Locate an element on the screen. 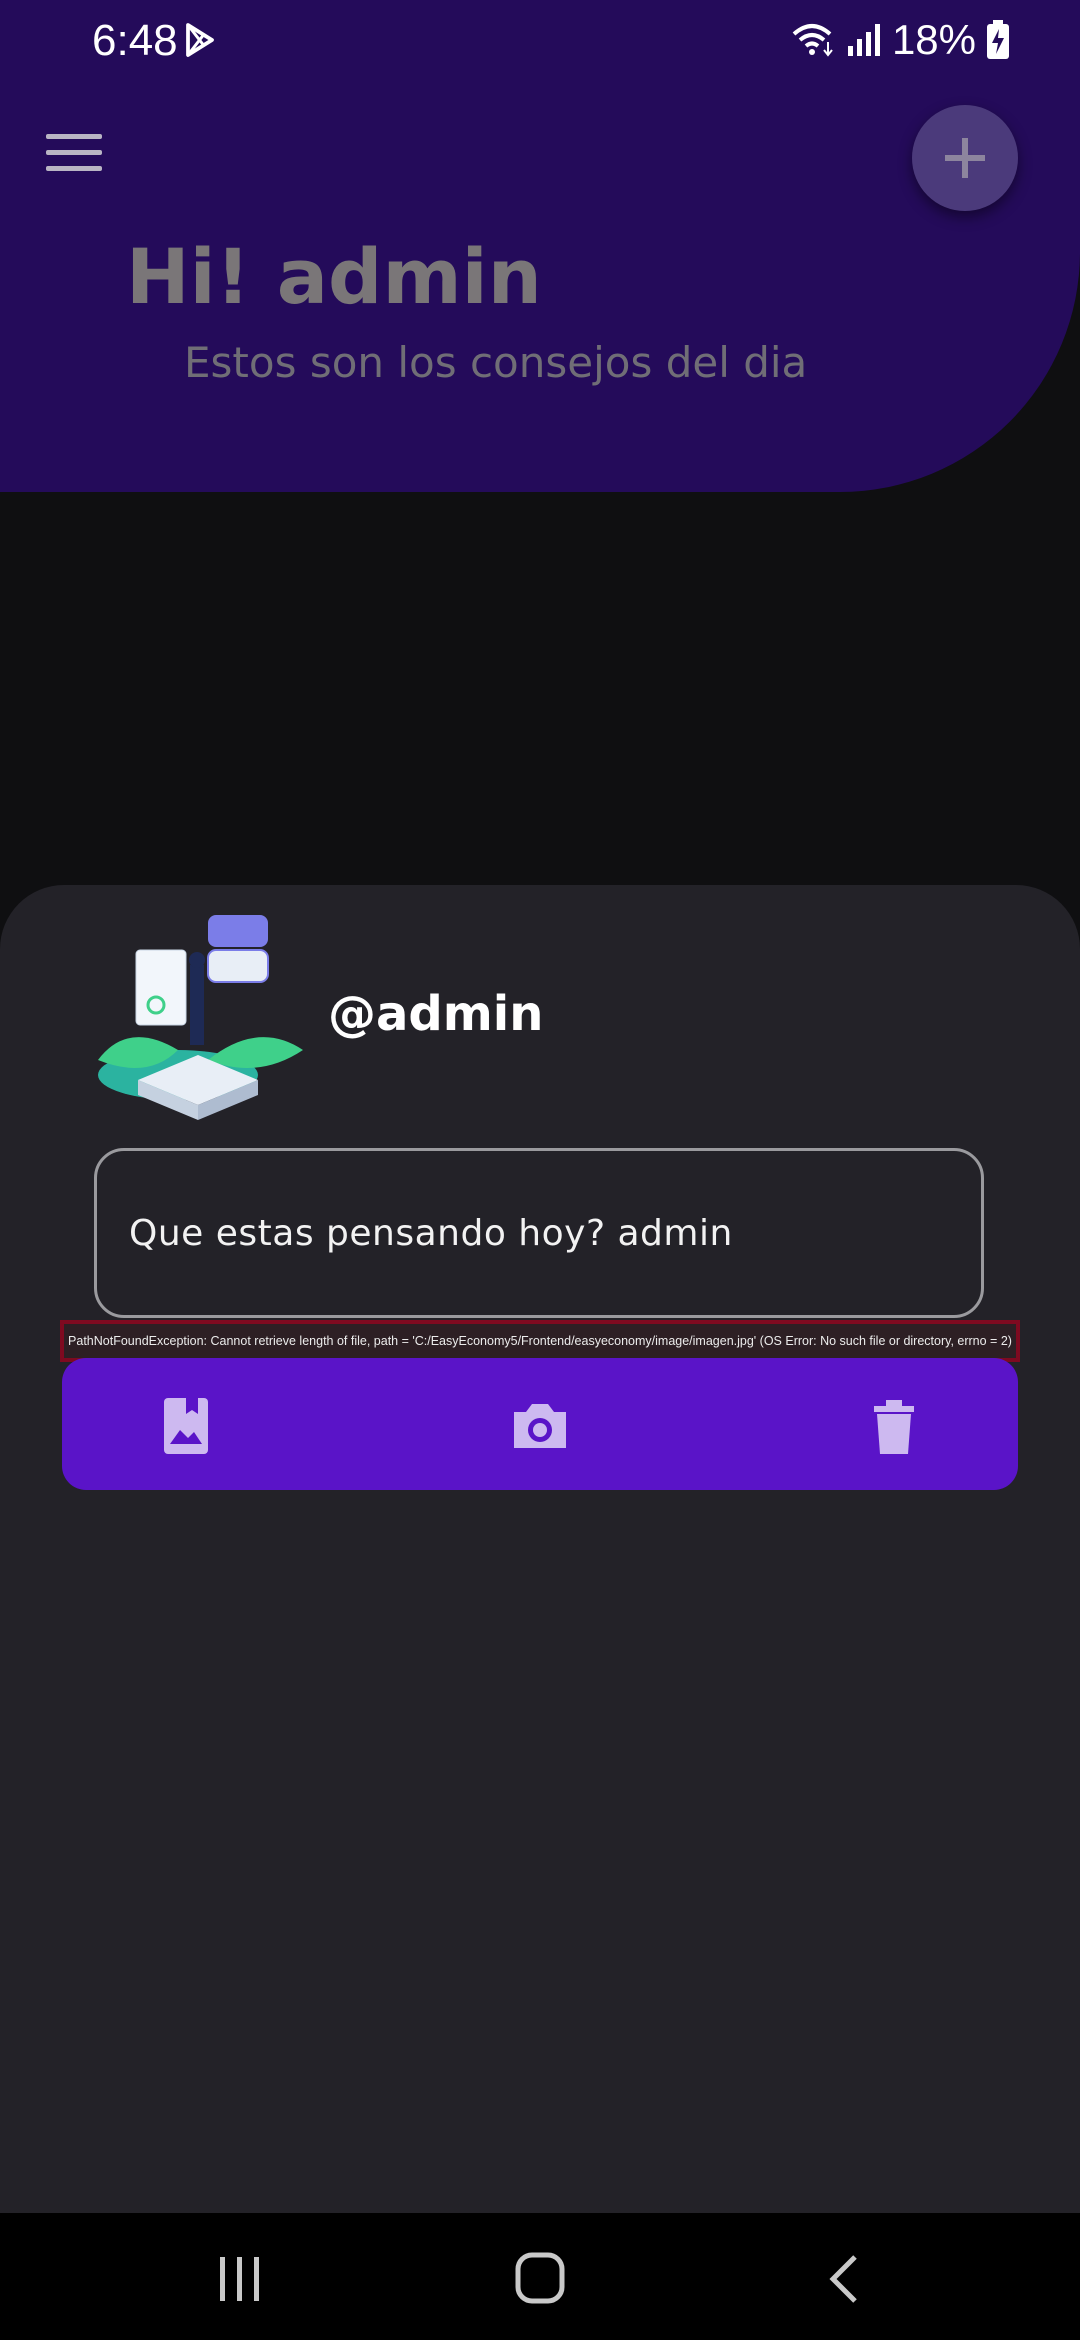 The width and height of the screenshot is (1080, 2340). post-input-placeholder: Que estas pensando hoy? admin is located at coordinates (431, 1233).